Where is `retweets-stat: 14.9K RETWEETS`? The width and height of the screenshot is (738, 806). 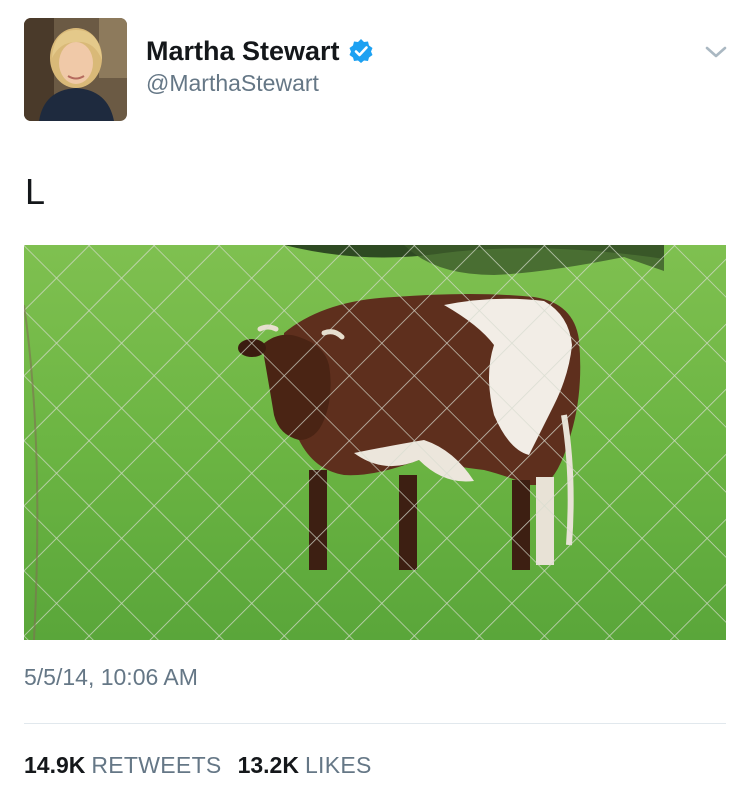
retweets-stat: 14.9K RETWEETS is located at coordinates (123, 765).